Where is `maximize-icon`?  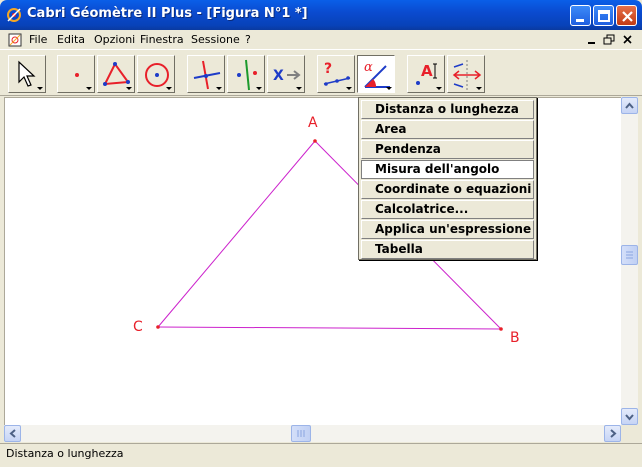
maximize-icon is located at coordinates (604, 16).